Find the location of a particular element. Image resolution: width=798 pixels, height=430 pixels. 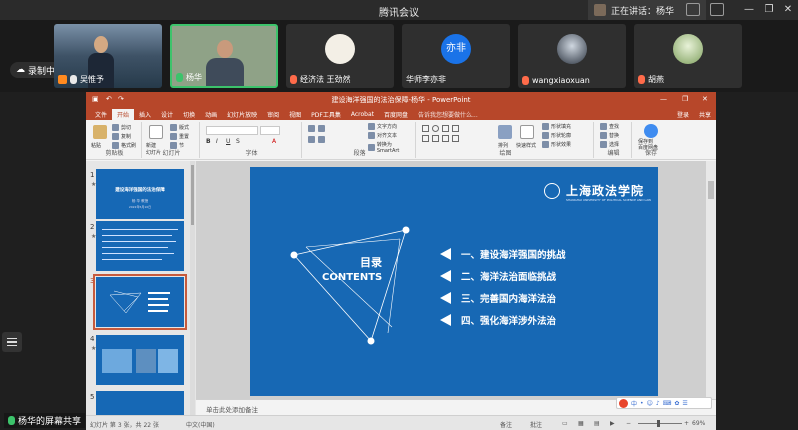

zoom-slider is located at coordinates (660, 423).